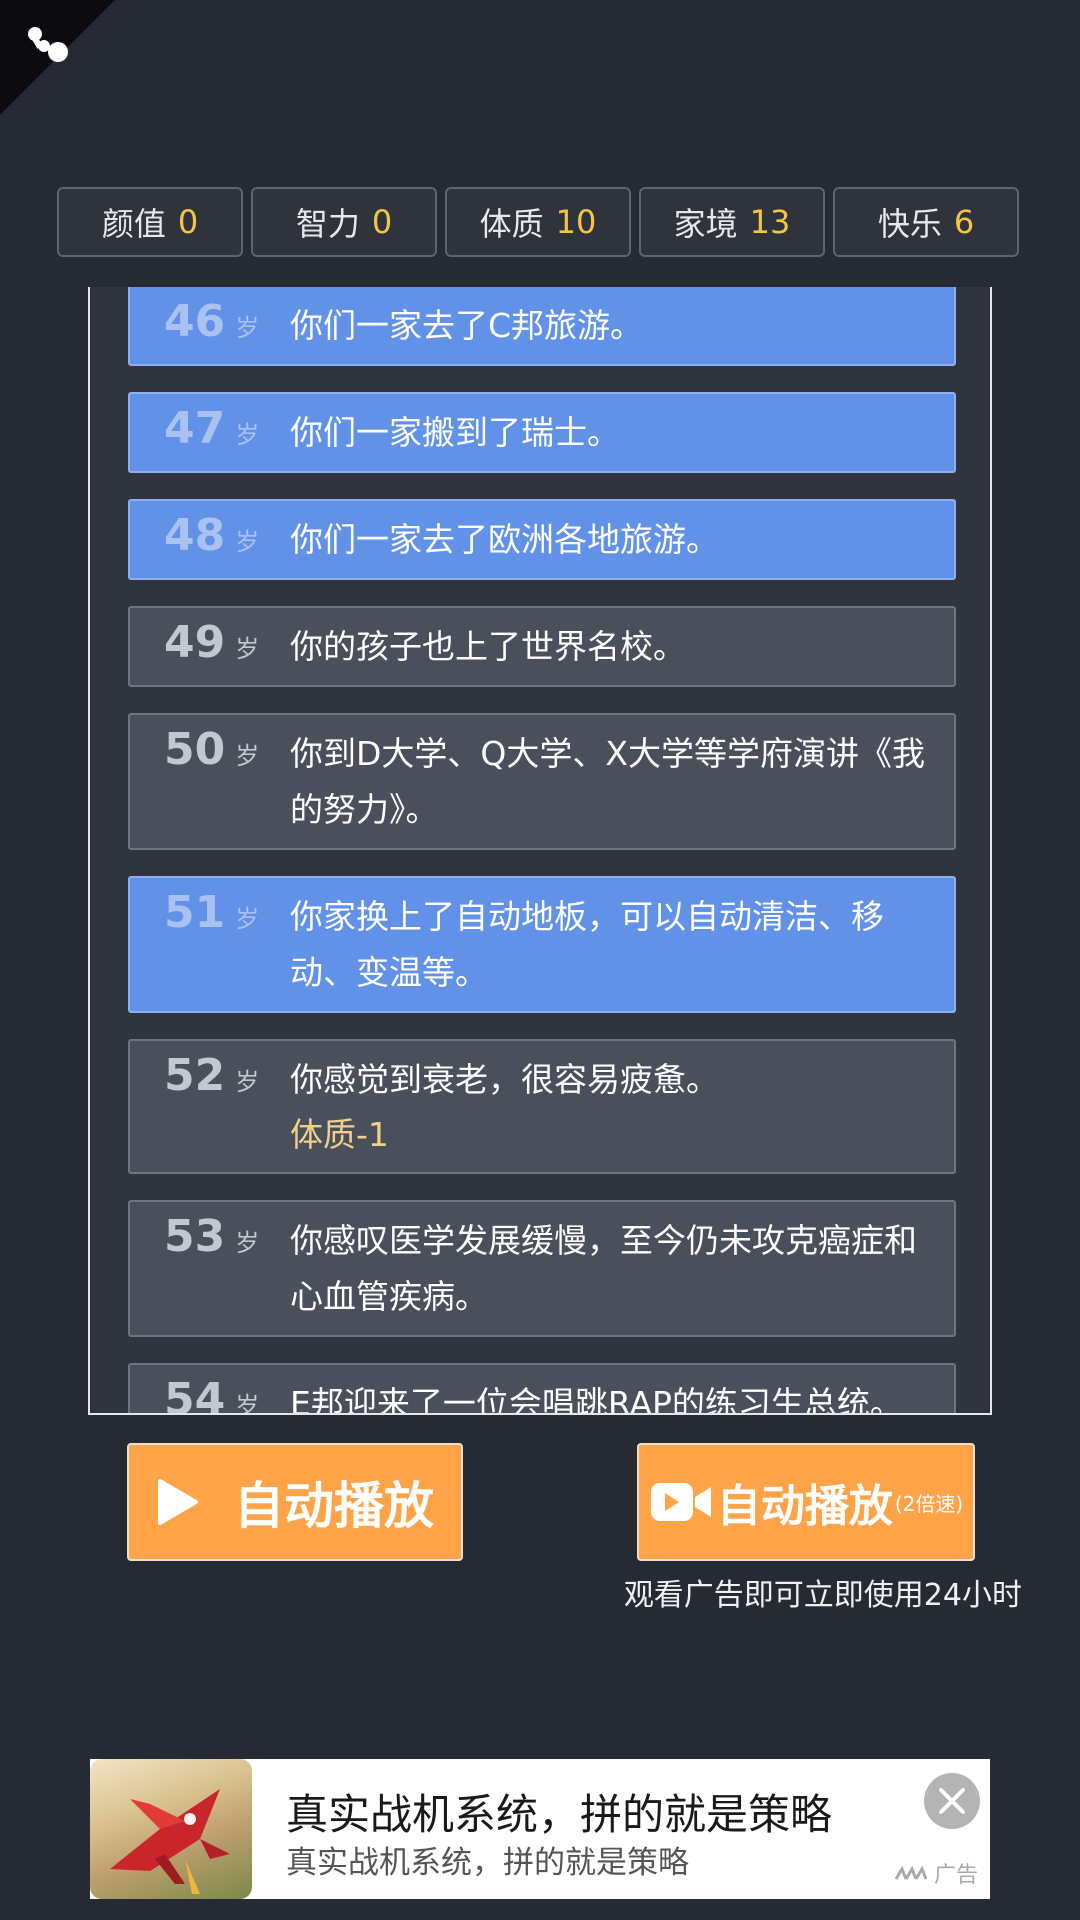 The height and width of the screenshot is (1920, 1080). I want to click on stats-bar: 颜值 0 智力 0 体质 10 家境 13 快乐 6, so click(538, 222).